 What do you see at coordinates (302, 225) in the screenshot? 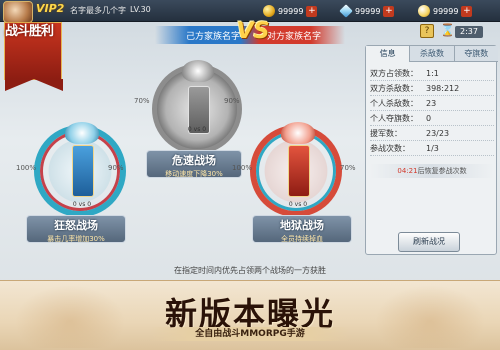
I see `field-name: 地狱战场` at bounding box center [302, 225].